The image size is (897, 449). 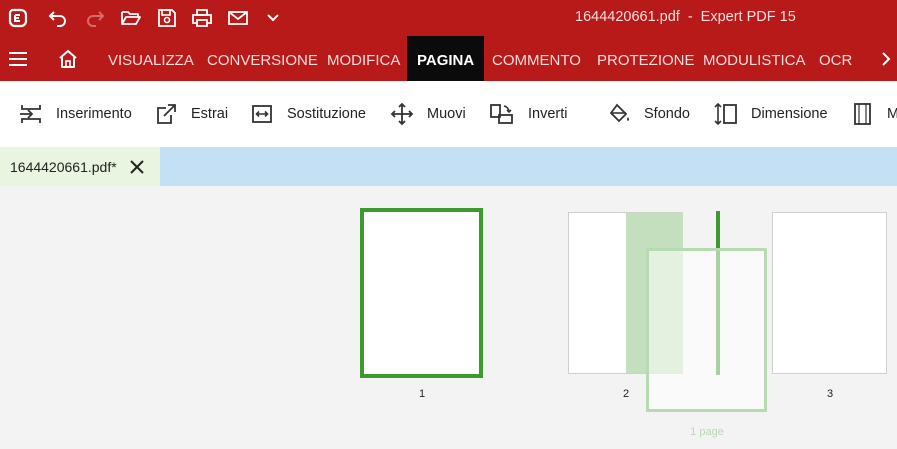 What do you see at coordinates (262, 114) in the screenshot?
I see `replace-icon` at bounding box center [262, 114].